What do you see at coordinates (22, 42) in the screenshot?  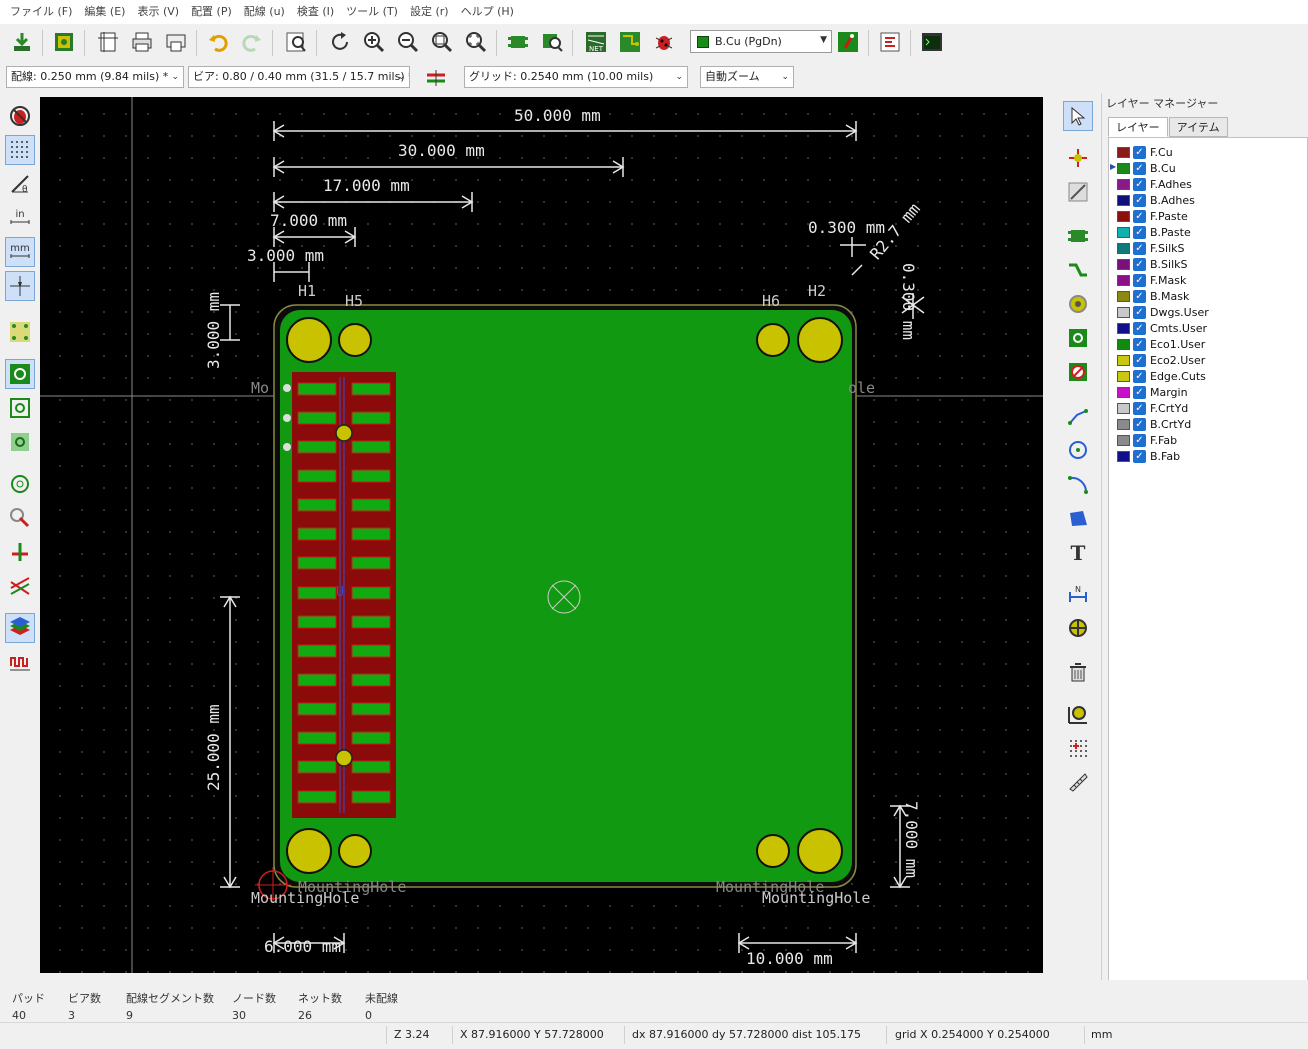 I see `save-icon` at bounding box center [22, 42].